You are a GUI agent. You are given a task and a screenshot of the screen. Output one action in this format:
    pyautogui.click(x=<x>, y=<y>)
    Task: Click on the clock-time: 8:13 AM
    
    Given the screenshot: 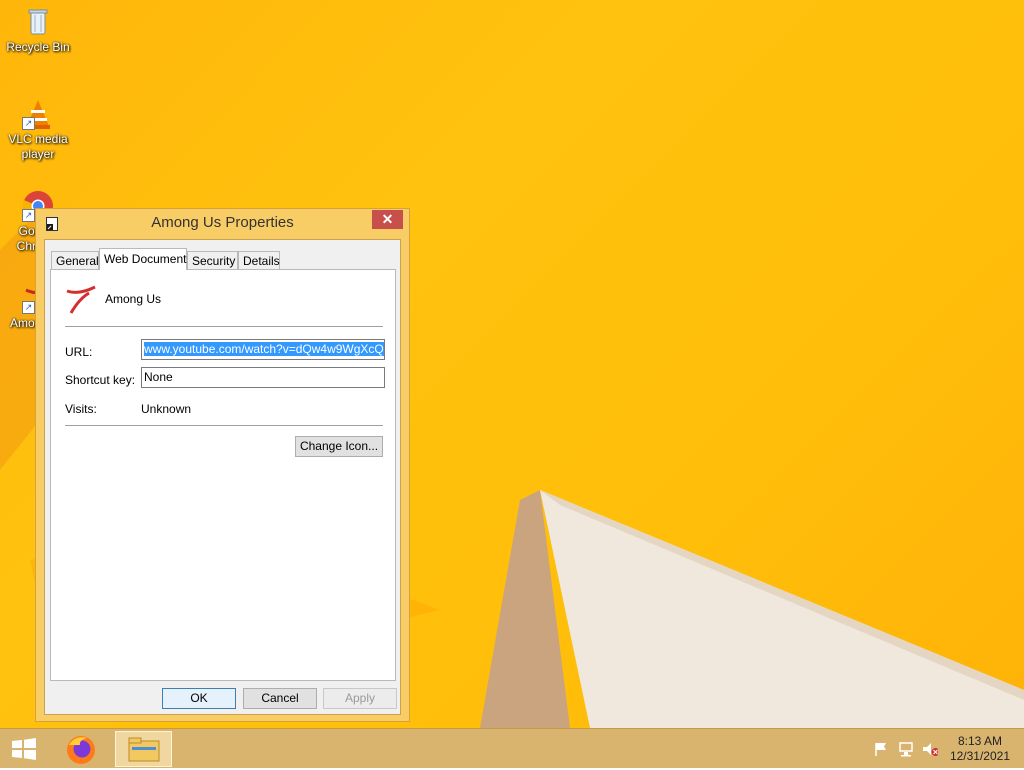 What is the action you would take?
    pyautogui.click(x=979, y=741)
    